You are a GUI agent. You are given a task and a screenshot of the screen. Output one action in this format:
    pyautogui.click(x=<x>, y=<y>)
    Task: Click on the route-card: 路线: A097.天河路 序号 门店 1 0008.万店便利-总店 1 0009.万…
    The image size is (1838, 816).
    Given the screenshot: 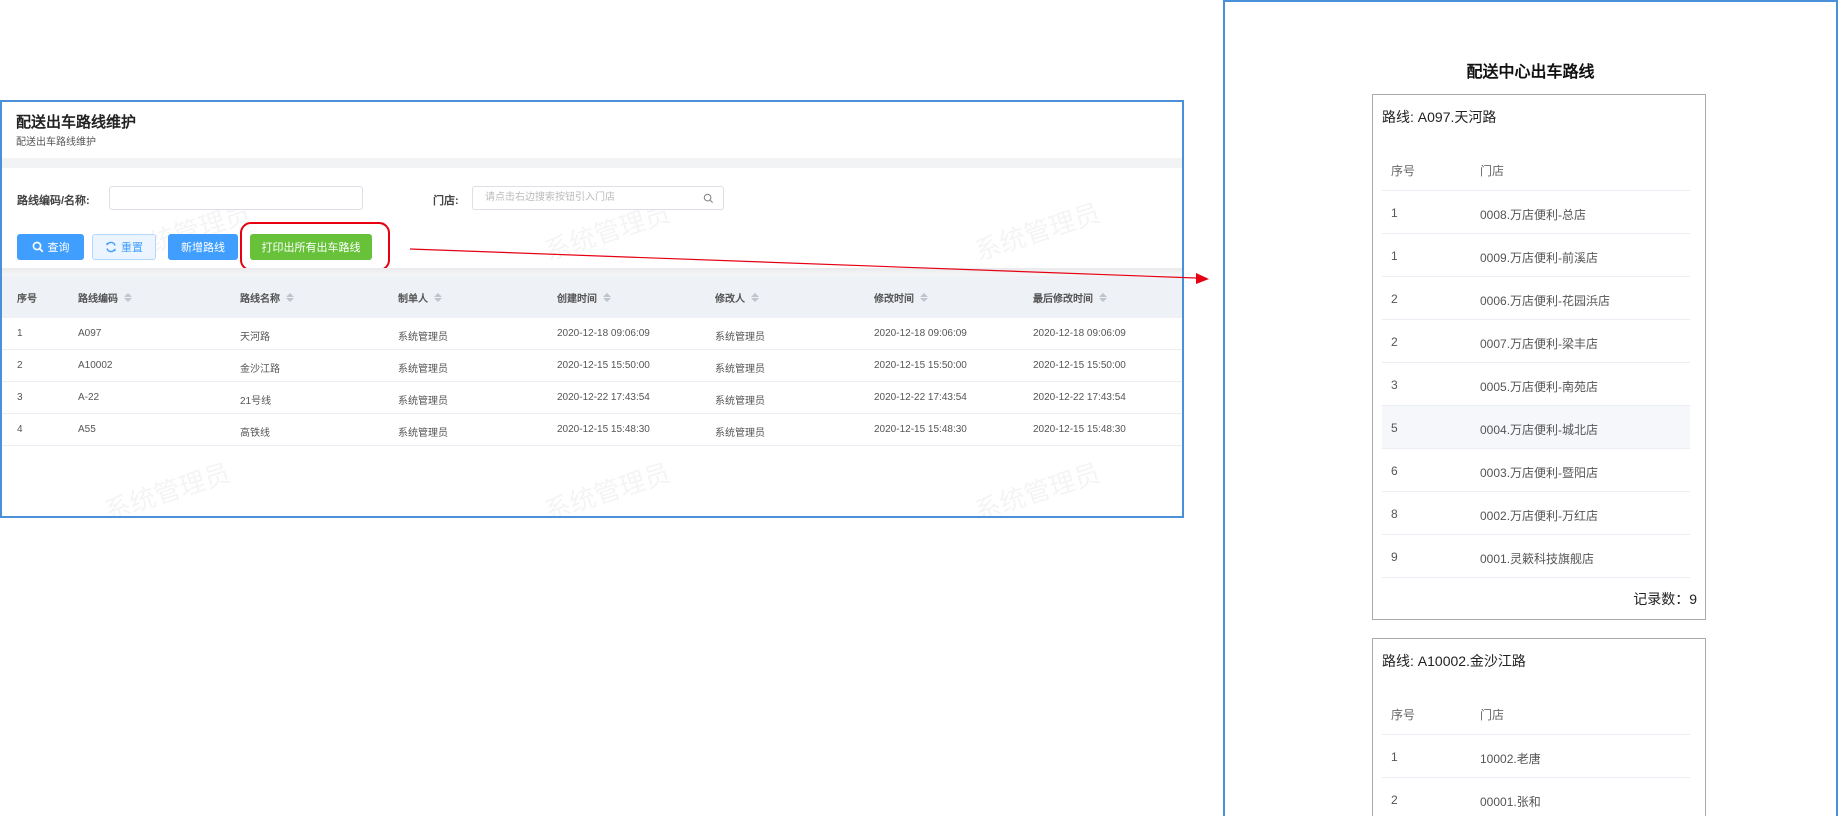 What is the action you would take?
    pyautogui.click(x=1539, y=357)
    